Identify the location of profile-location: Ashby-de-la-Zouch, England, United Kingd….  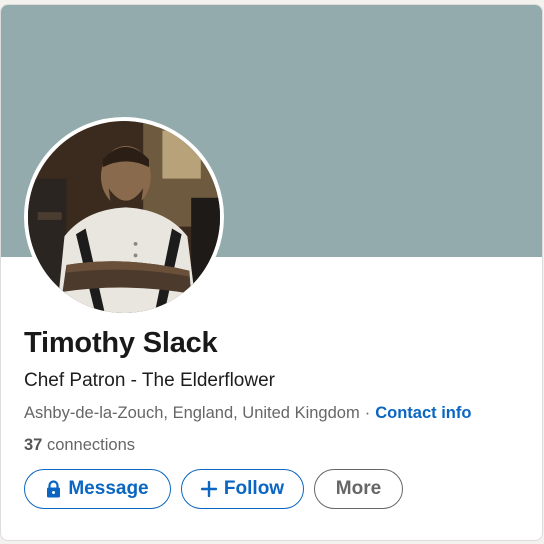
(192, 413).